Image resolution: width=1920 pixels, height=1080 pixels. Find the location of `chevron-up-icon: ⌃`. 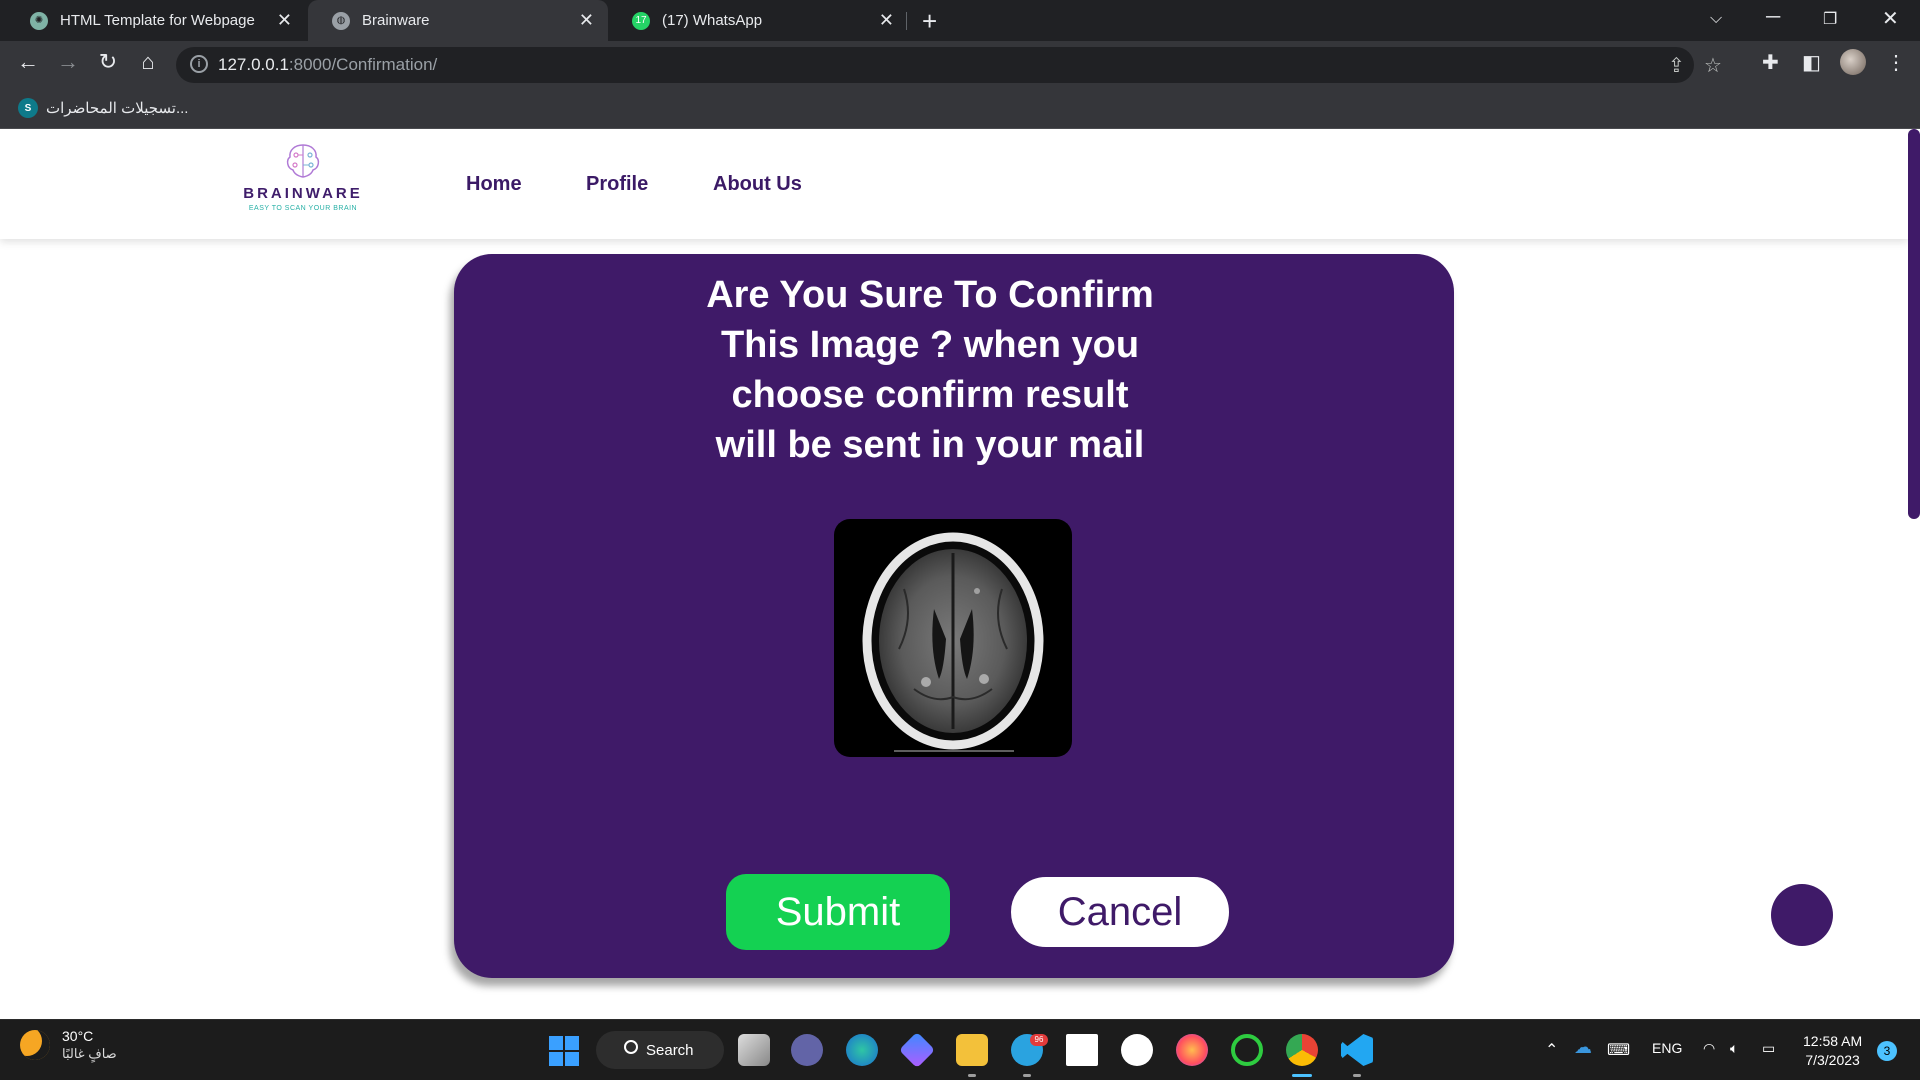

chevron-up-icon: ⌃ is located at coordinates (1551, 1050).